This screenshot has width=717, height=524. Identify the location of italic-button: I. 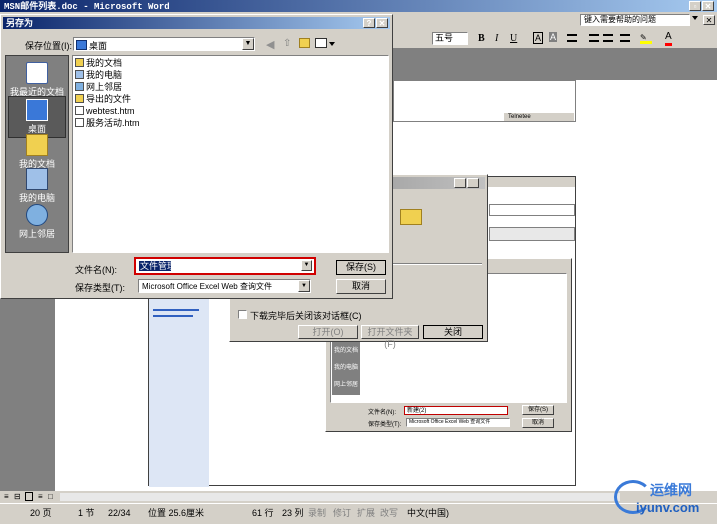
(496, 38).